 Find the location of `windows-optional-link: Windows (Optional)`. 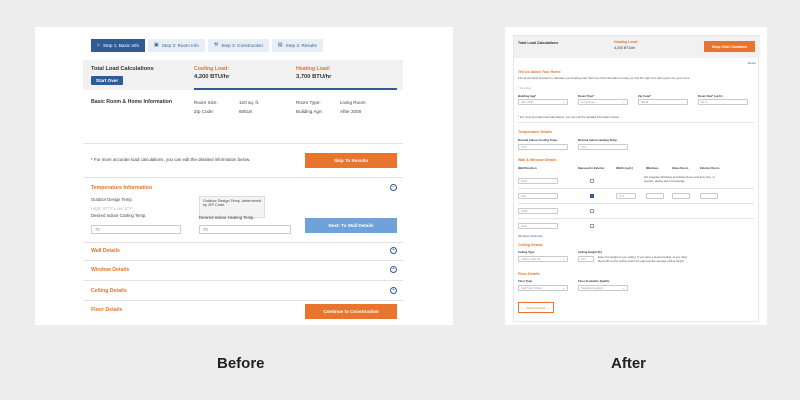

windows-optional-link: Windows (Optional) is located at coordinates (530, 236).